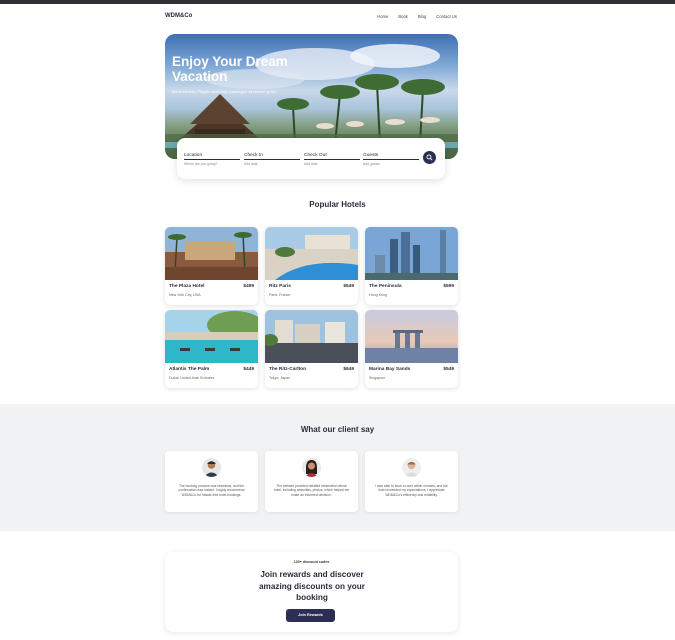  What do you see at coordinates (377, 378) in the screenshot?
I see `hotel-location: Singapore` at bounding box center [377, 378].